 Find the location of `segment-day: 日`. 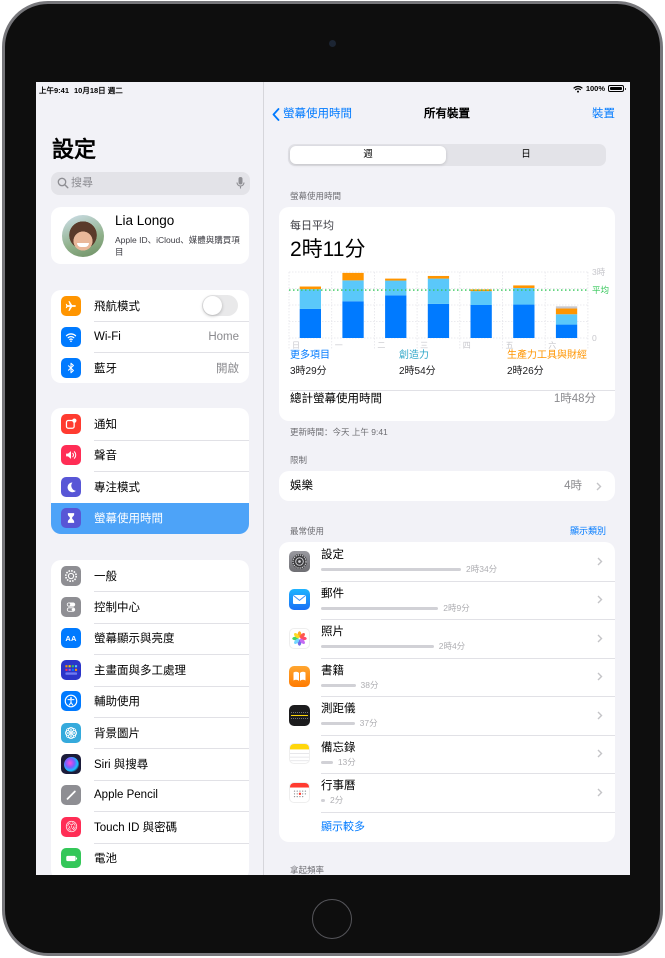

segment-day: 日 is located at coordinates (526, 155).